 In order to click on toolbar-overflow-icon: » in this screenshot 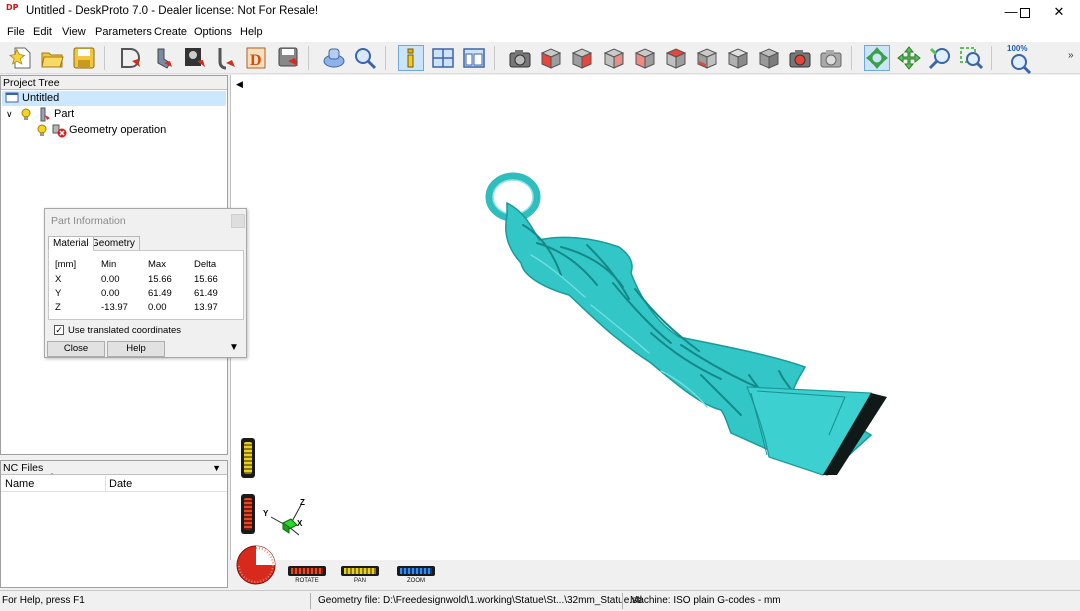, I will do `click(1071, 55)`.